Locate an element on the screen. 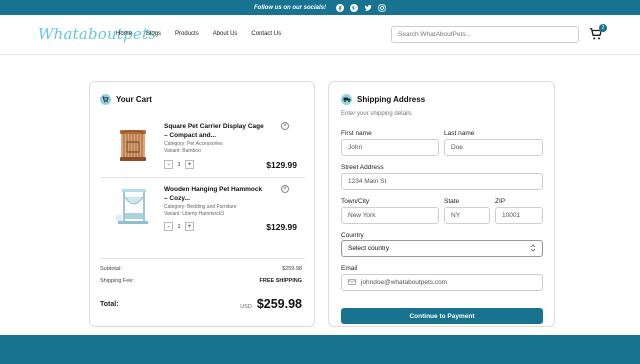 The image size is (640, 364). subtotal-row: Subtotal: $259.98 is located at coordinates (201, 269).